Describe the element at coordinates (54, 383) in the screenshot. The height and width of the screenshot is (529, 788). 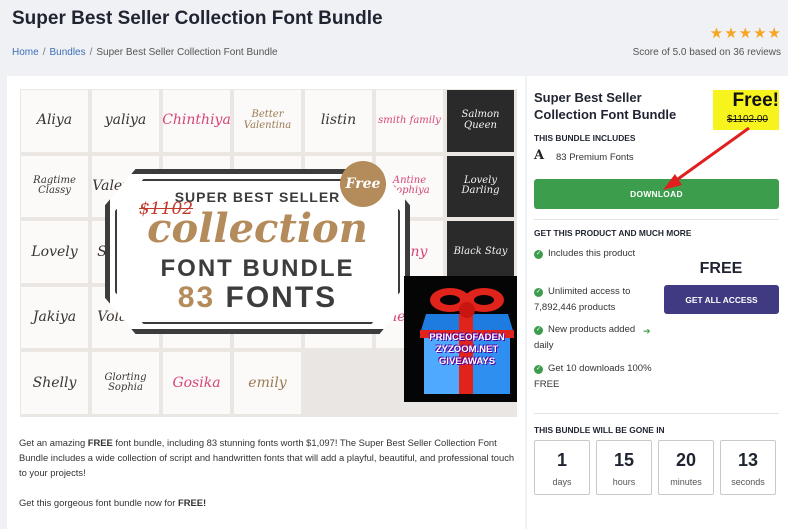
I see `font-sample-tile: Shelly` at that location.